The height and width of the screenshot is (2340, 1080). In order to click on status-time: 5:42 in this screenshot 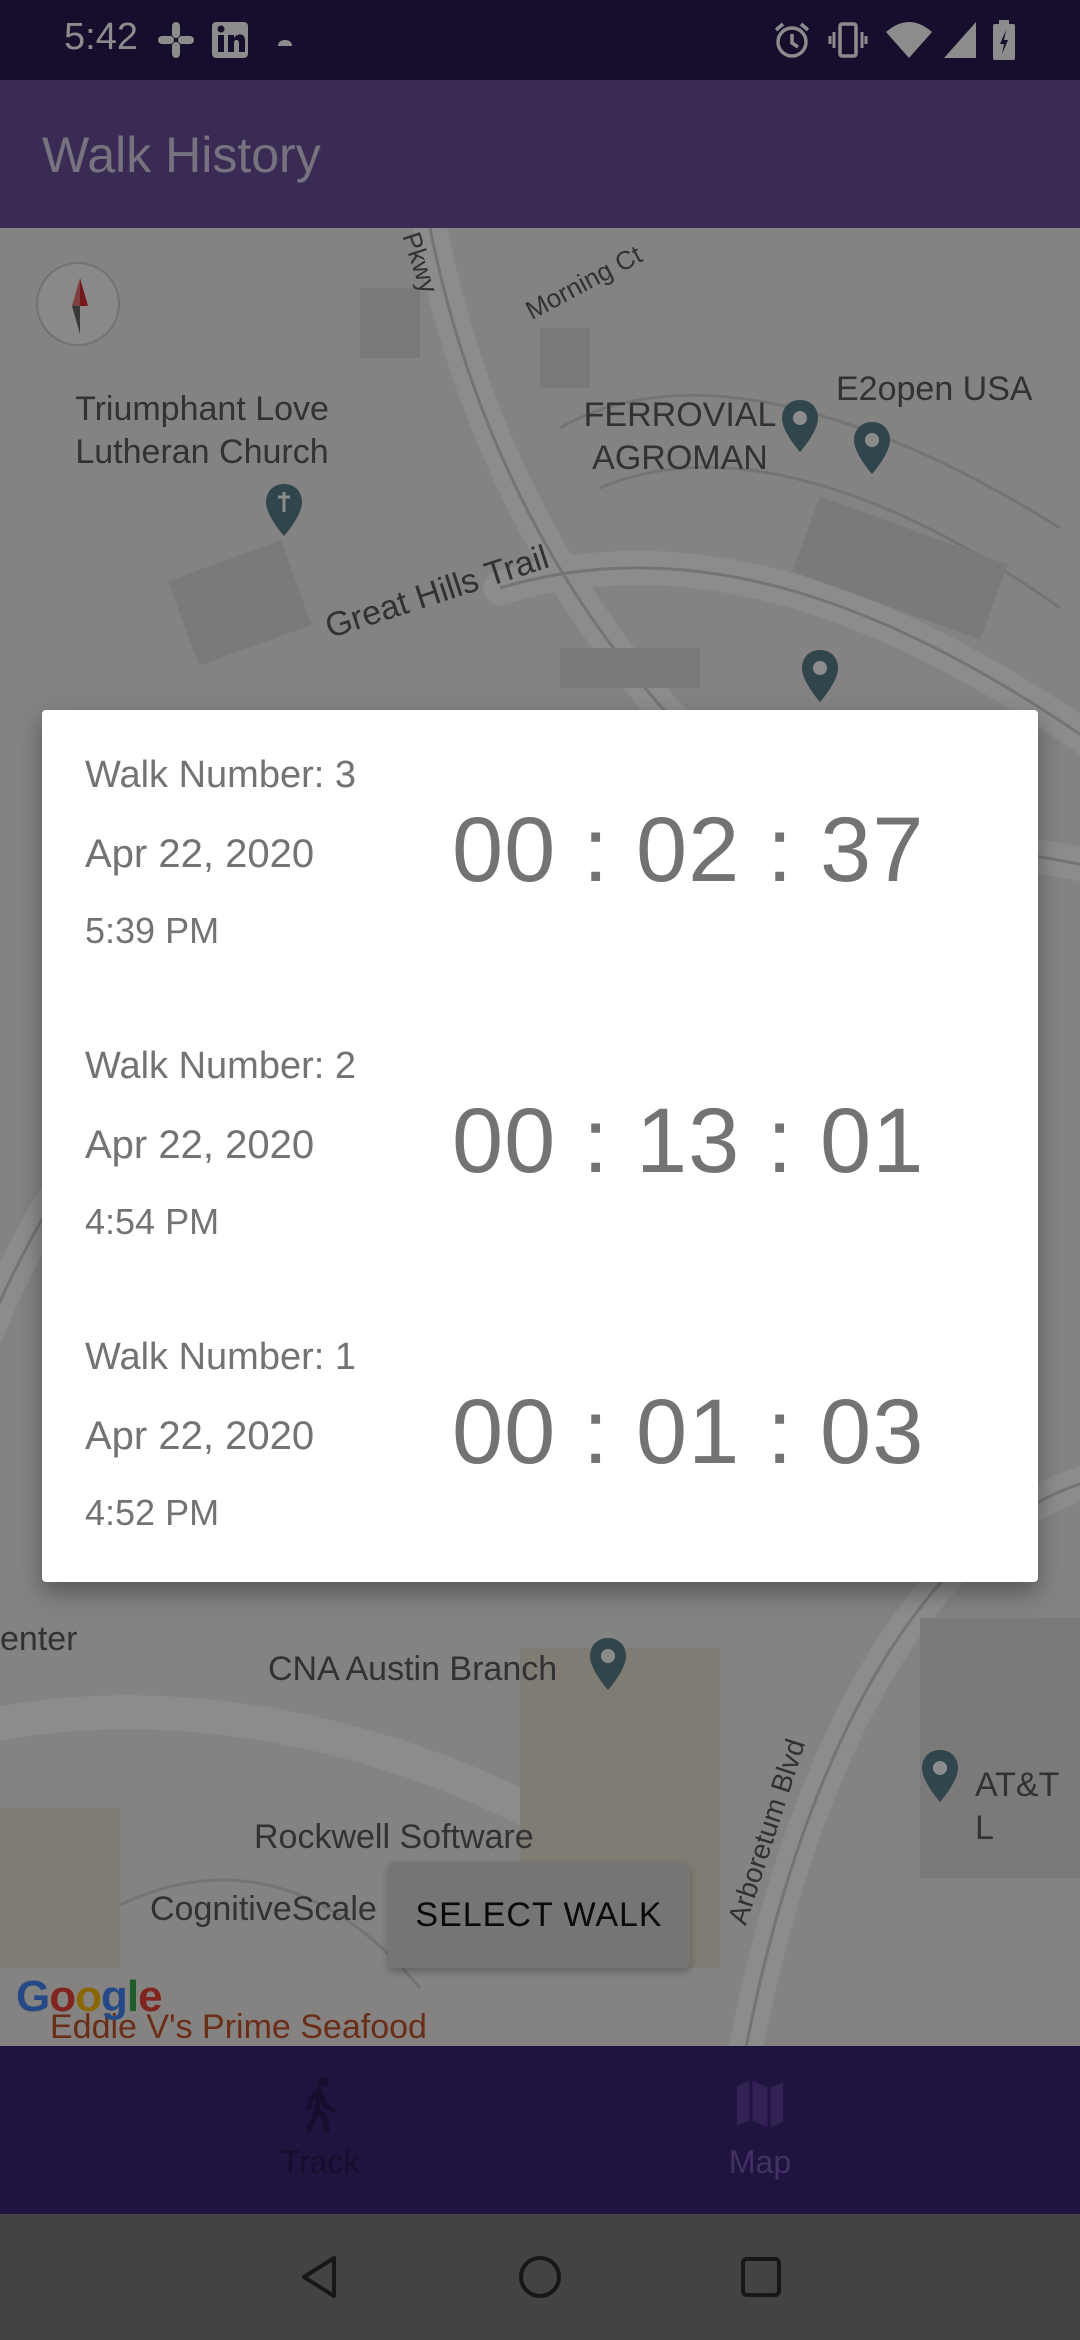, I will do `click(101, 37)`.